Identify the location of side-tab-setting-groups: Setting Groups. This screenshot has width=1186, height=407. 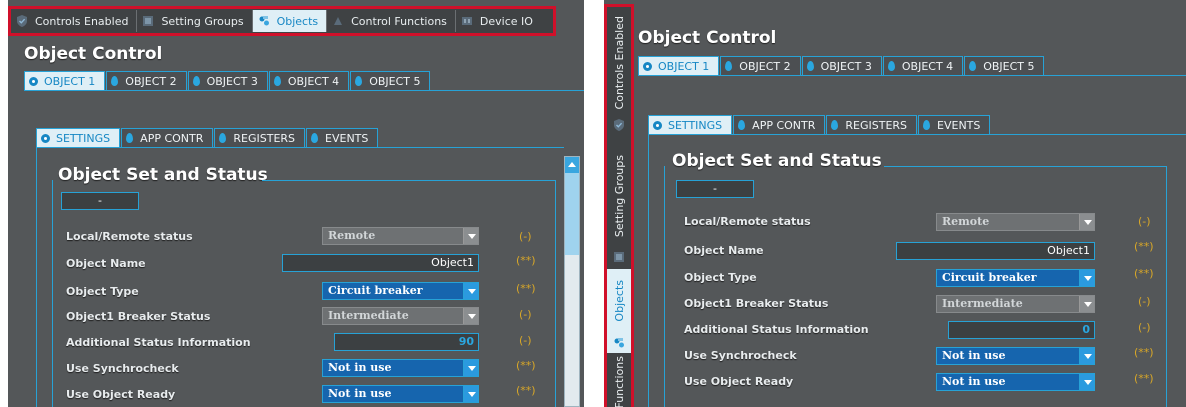
(619, 206).